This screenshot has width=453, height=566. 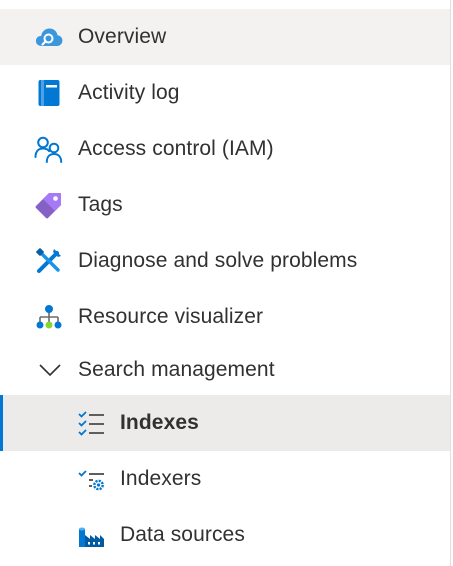 I want to click on menu-item-resource-visualizer: Resource visualizer, so click(x=225, y=317).